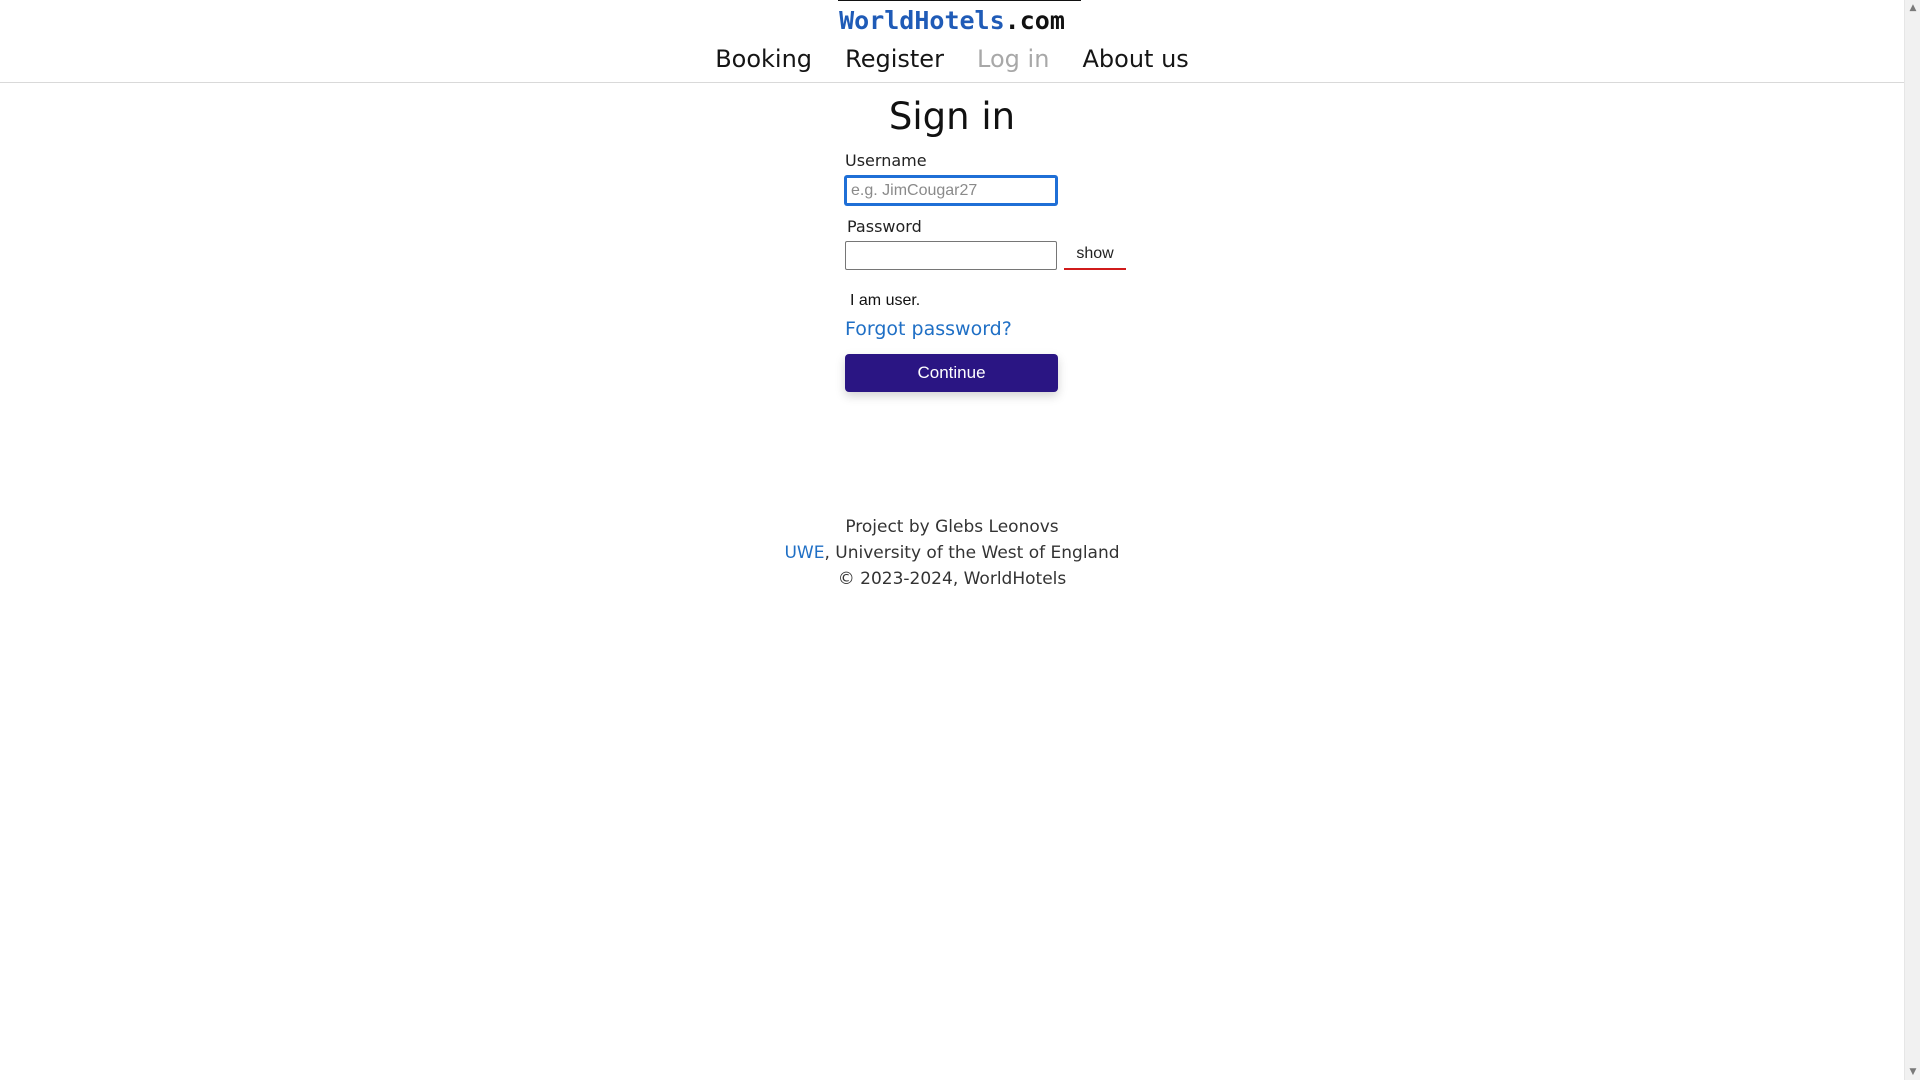 Image resolution: width=1920 pixels, height=1080 pixels. Describe the element at coordinates (885, 300) in the screenshot. I see `role-text: I am user.` at that location.